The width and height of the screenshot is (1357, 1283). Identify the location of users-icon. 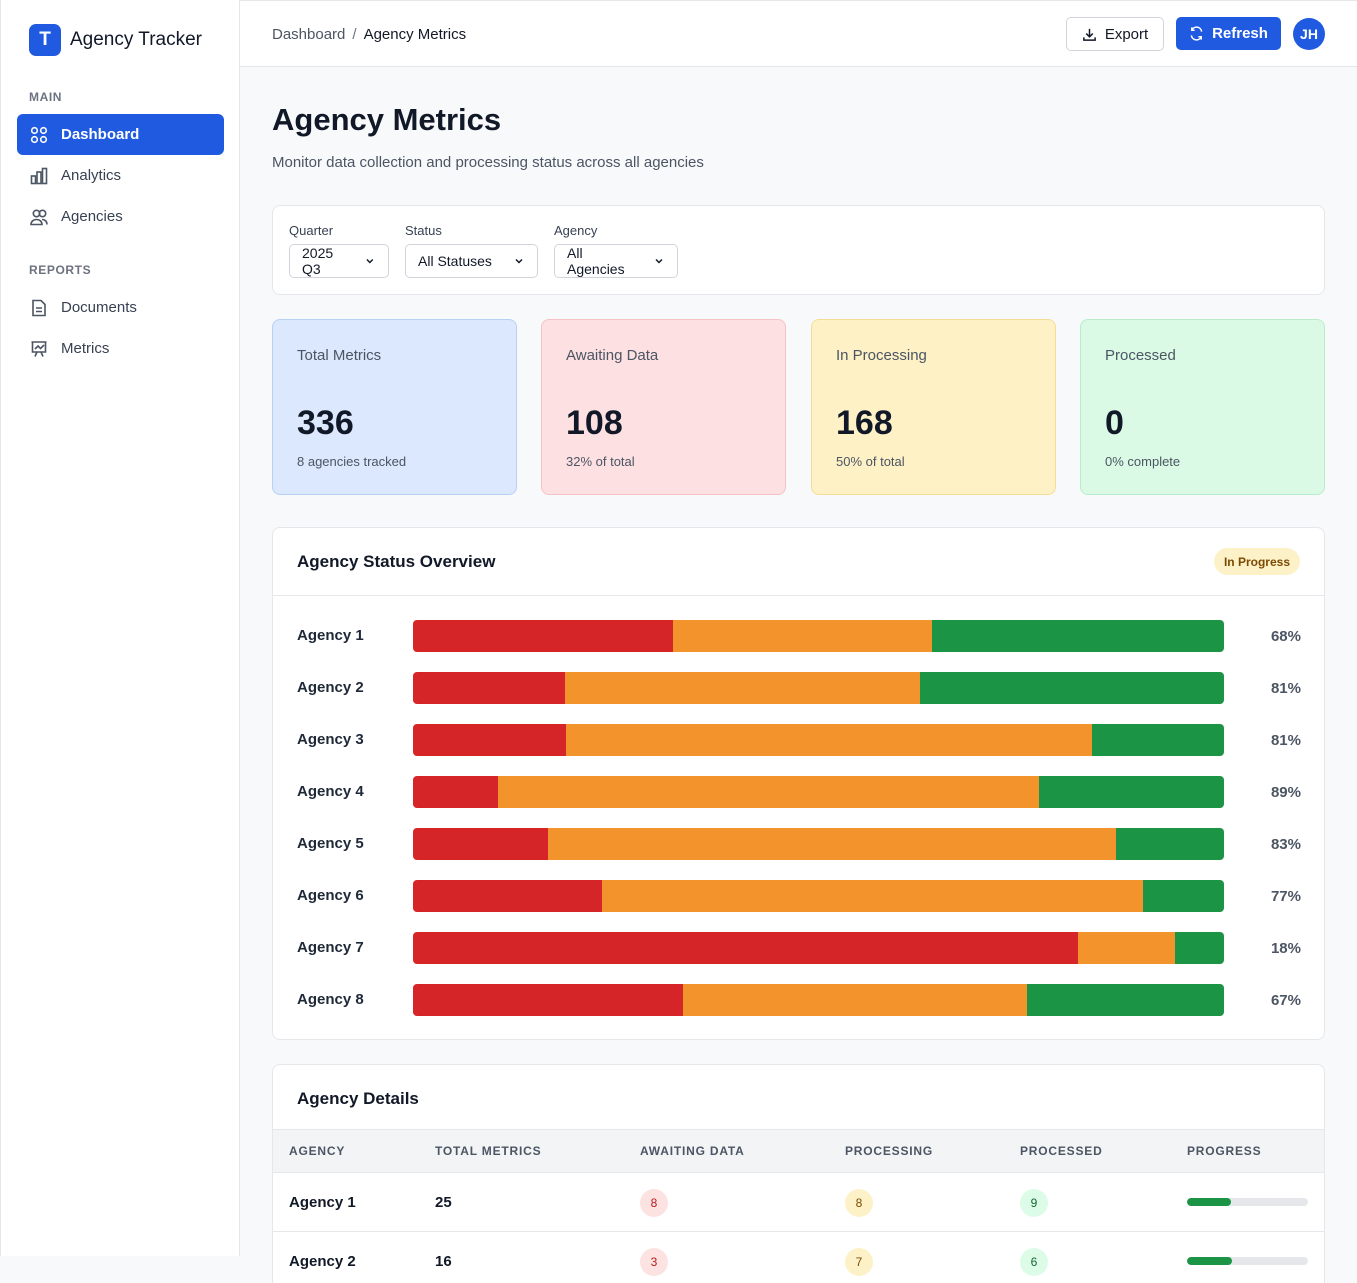
(39, 217).